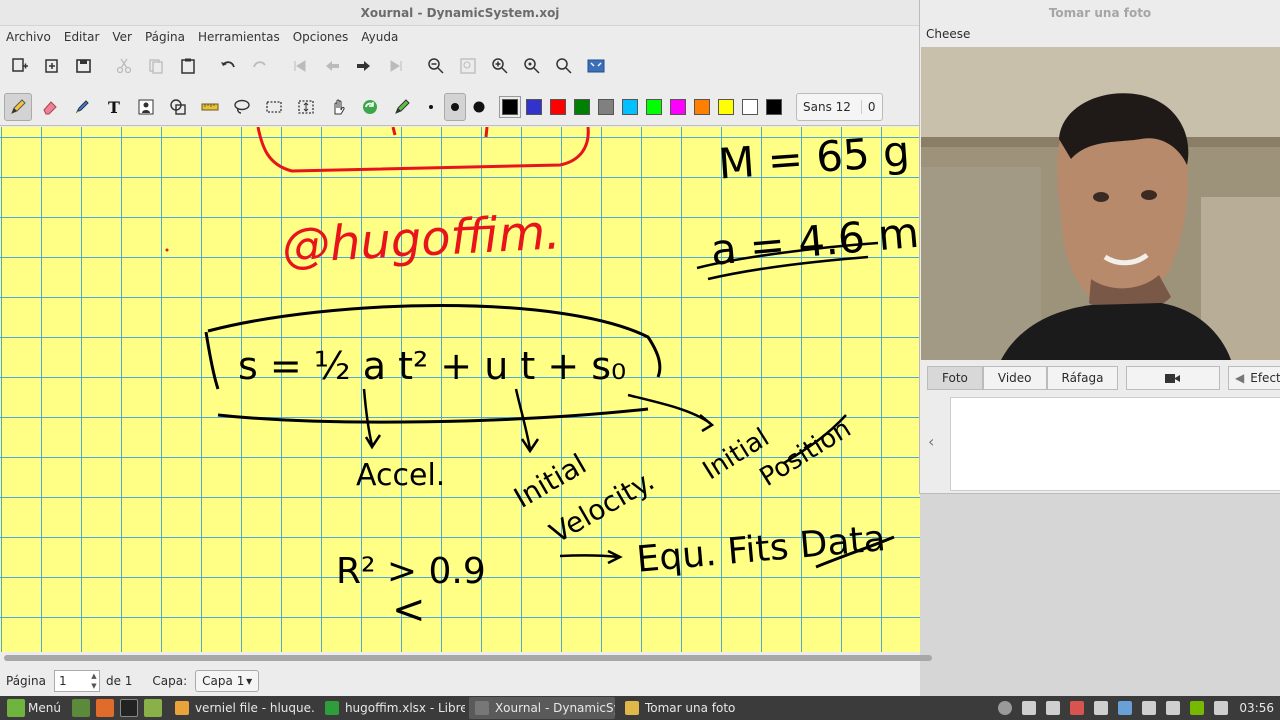 The width and height of the screenshot is (1280, 720). Describe the element at coordinates (274, 107) in the screenshot. I see `rect-select-button` at that location.